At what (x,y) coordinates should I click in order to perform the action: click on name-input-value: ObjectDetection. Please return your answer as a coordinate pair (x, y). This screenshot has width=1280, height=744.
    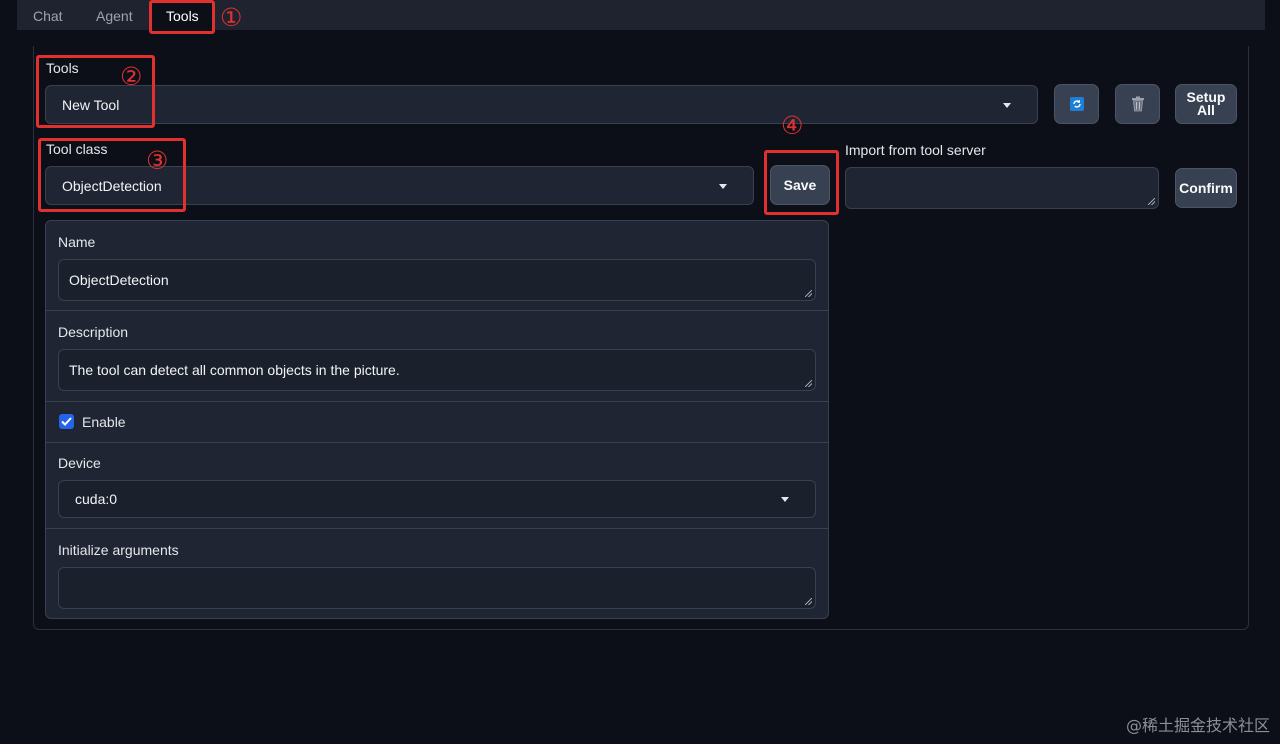
    Looking at the image, I should click on (119, 280).